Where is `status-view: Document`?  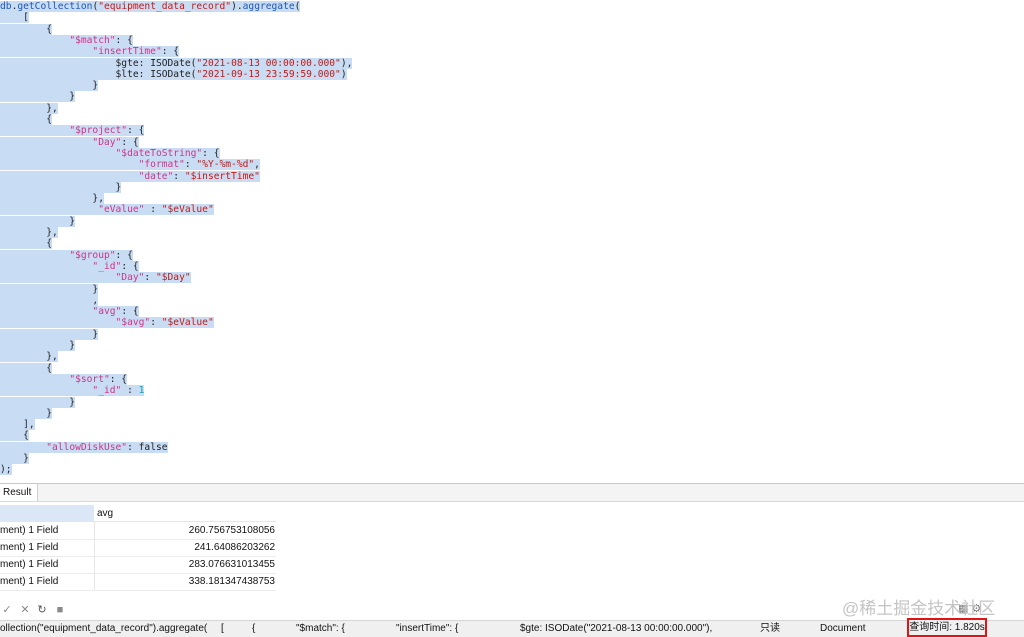
status-view: Document is located at coordinates (843, 629).